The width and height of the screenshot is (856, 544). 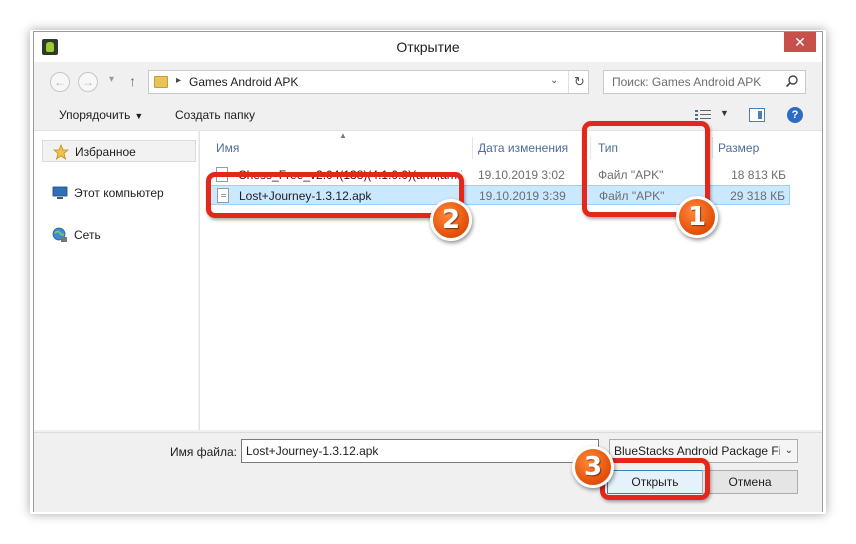 What do you see at coordinates (87, 235) in the screenshot?
I see `sidebar-item-label: Сеть` at bounding box center [87, 235].